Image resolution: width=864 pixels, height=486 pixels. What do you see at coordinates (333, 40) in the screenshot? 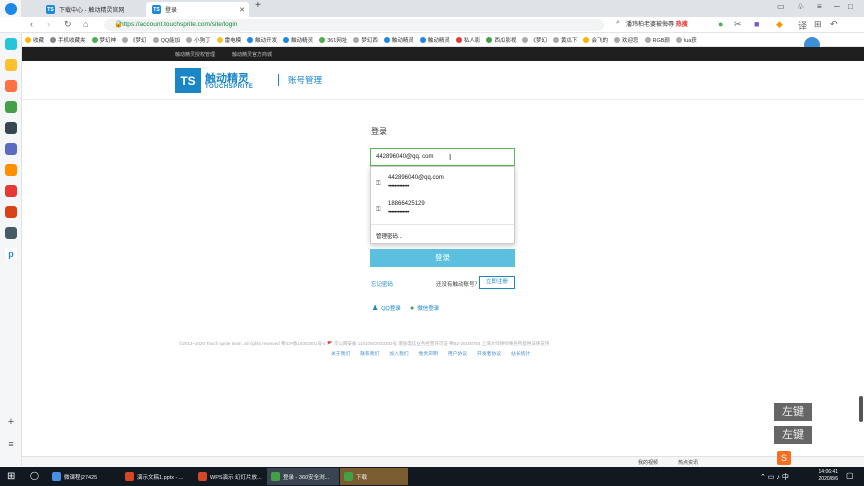
I see `bookmark-item: 361网址` at bounding box center [333, 40].